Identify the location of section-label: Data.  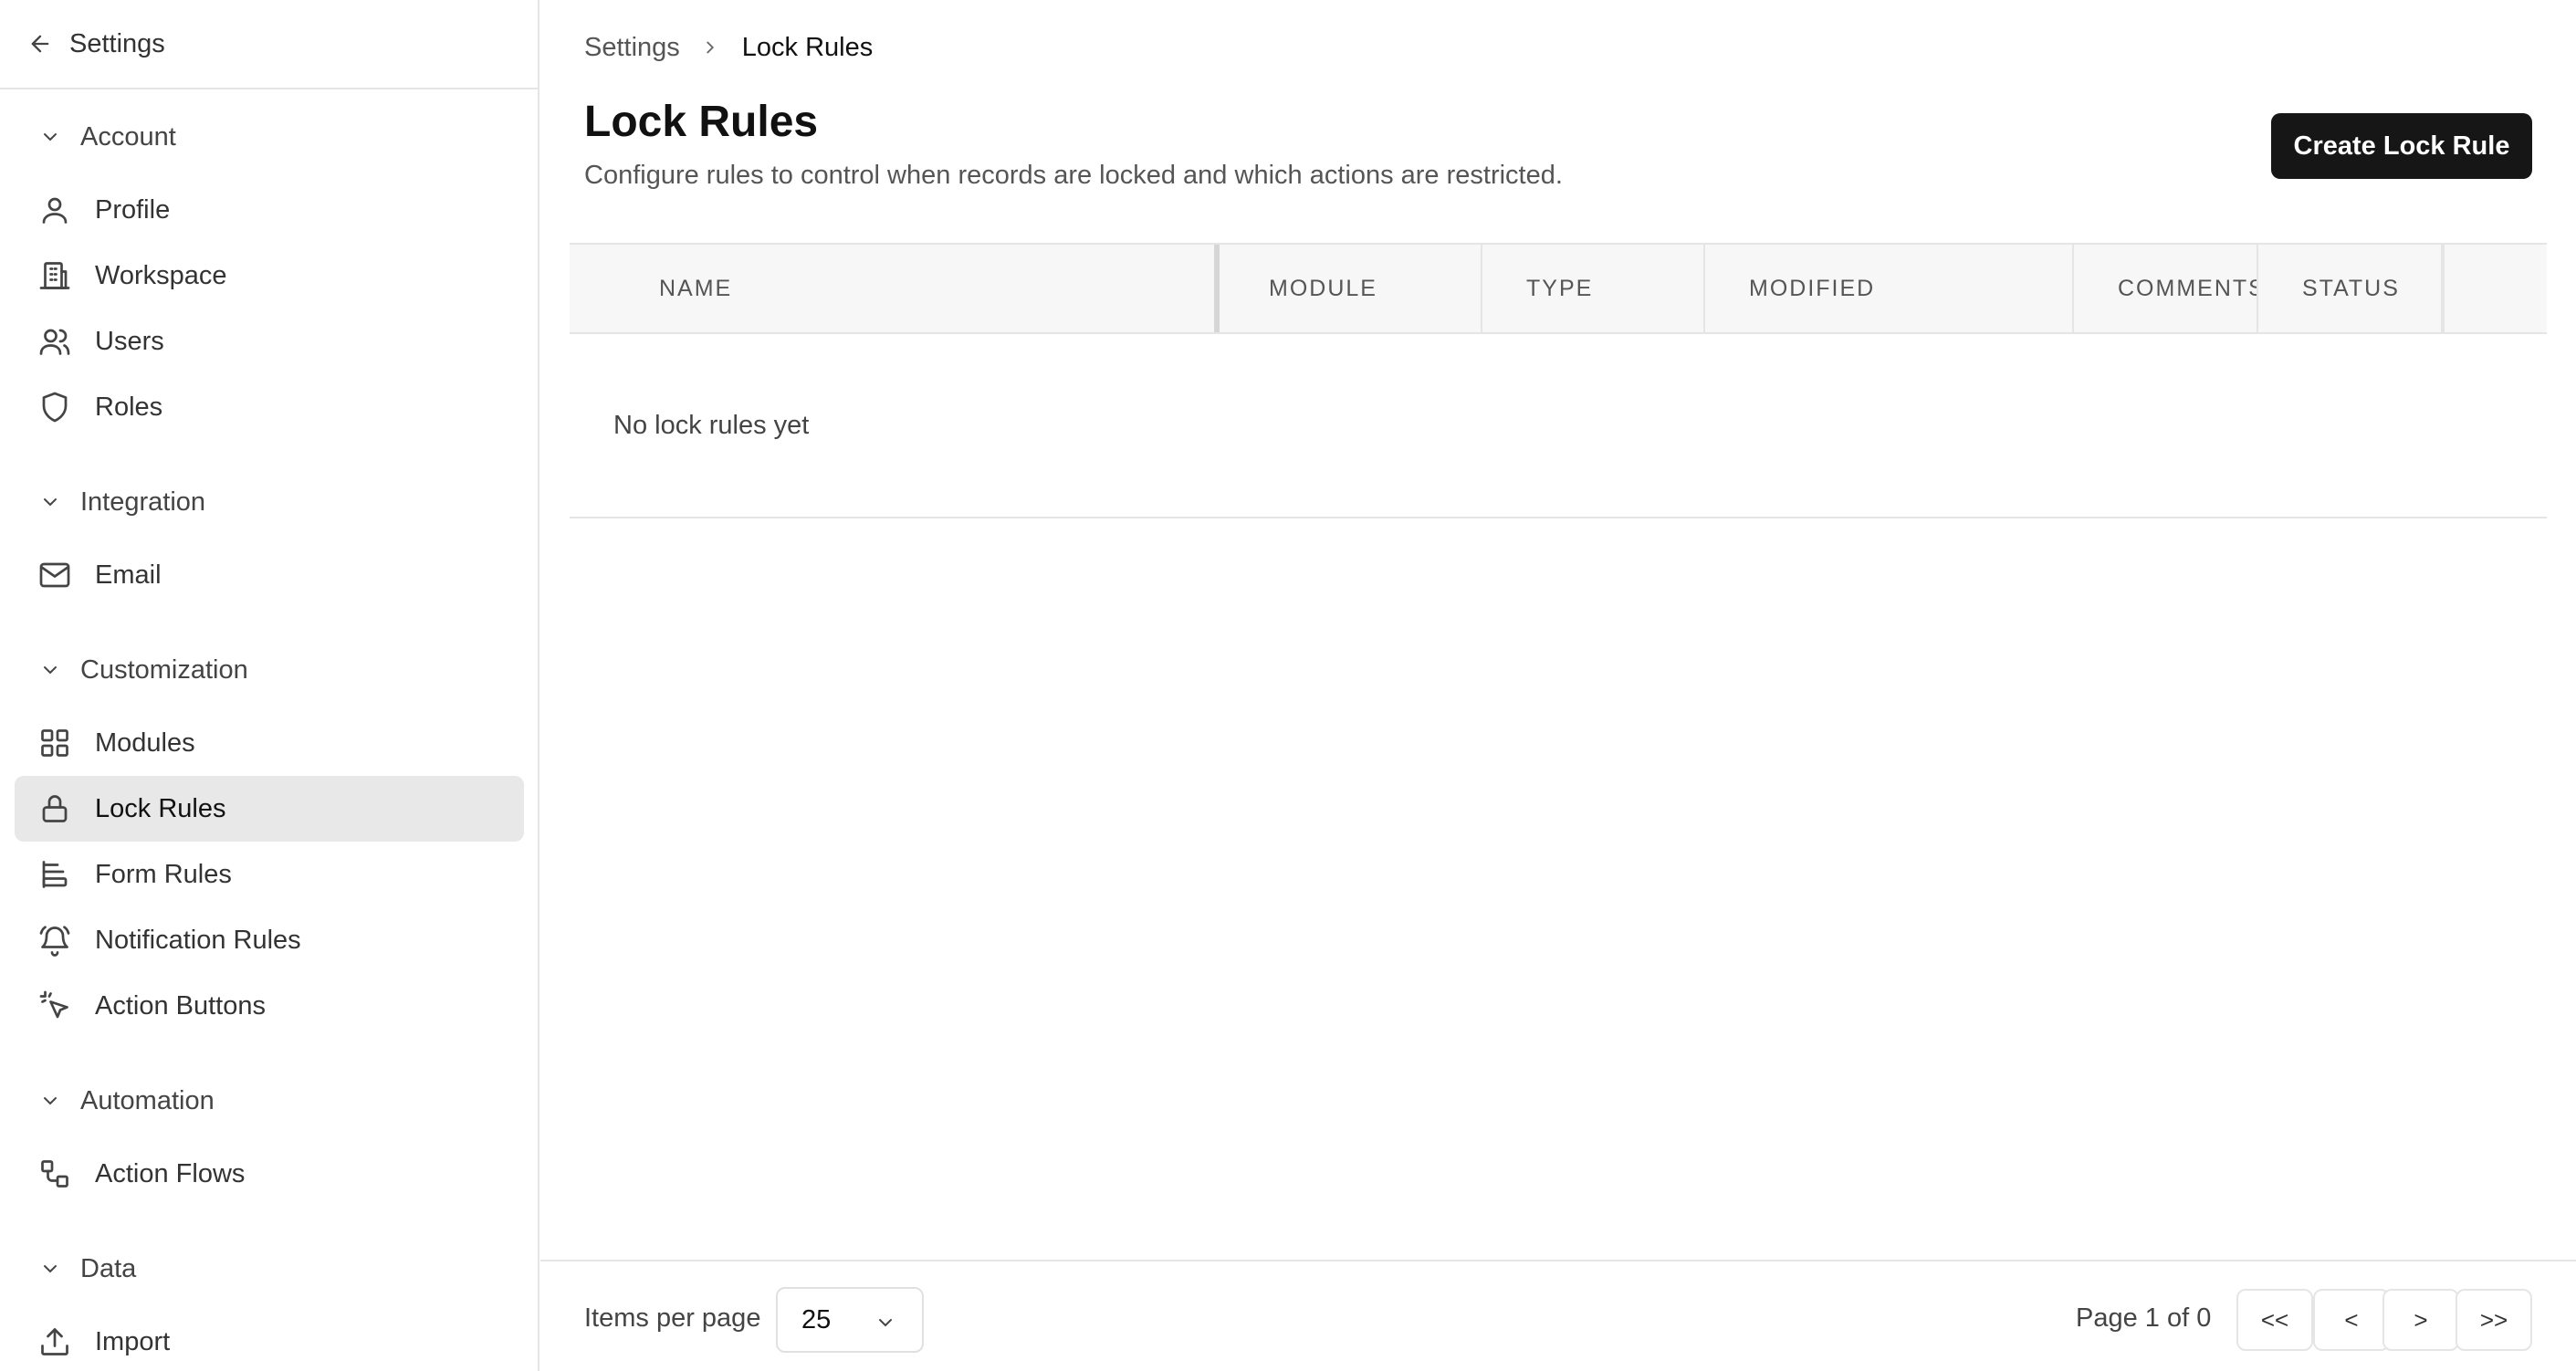
(109, 1268).